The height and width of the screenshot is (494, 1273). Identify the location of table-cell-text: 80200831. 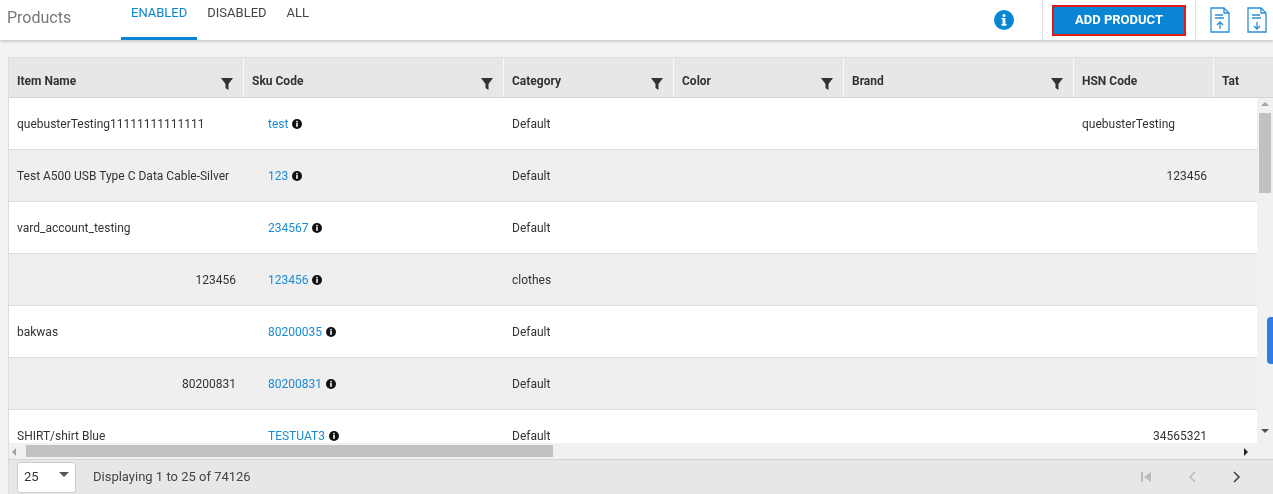
(209, 384).